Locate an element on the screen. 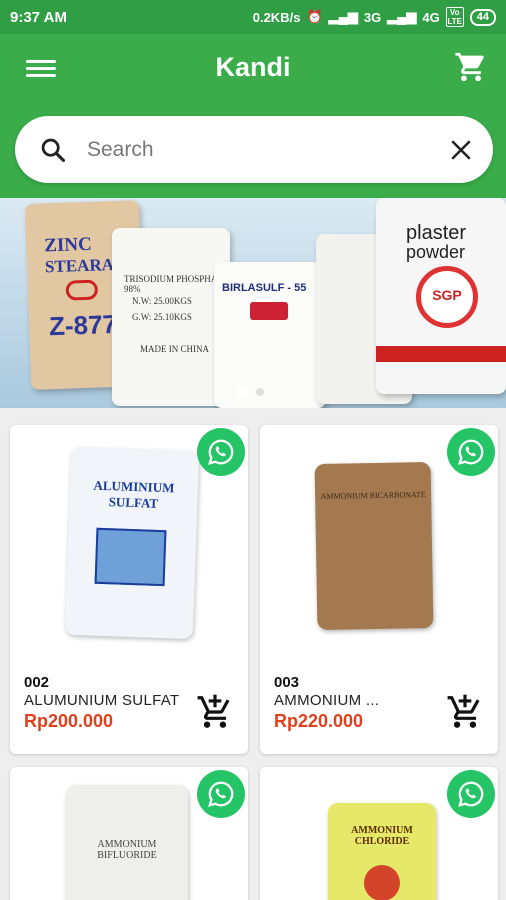  cart-icon is located at coordinates (469, 67).